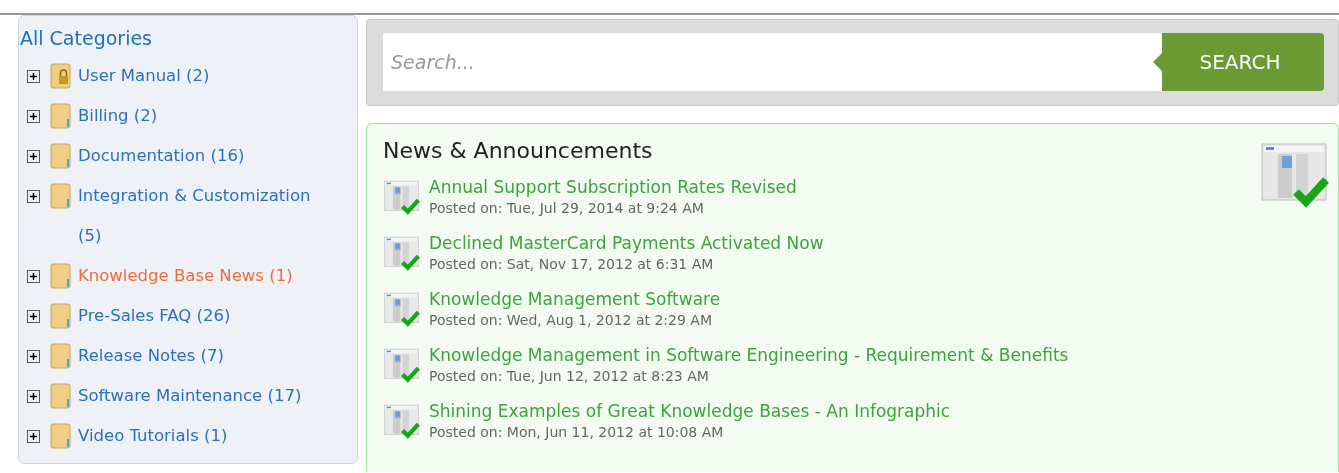  What do you see at coordinates (203, 156) in the screenshot?
I see `category-link: Documentation (16)` at bounding box center [203, 156].